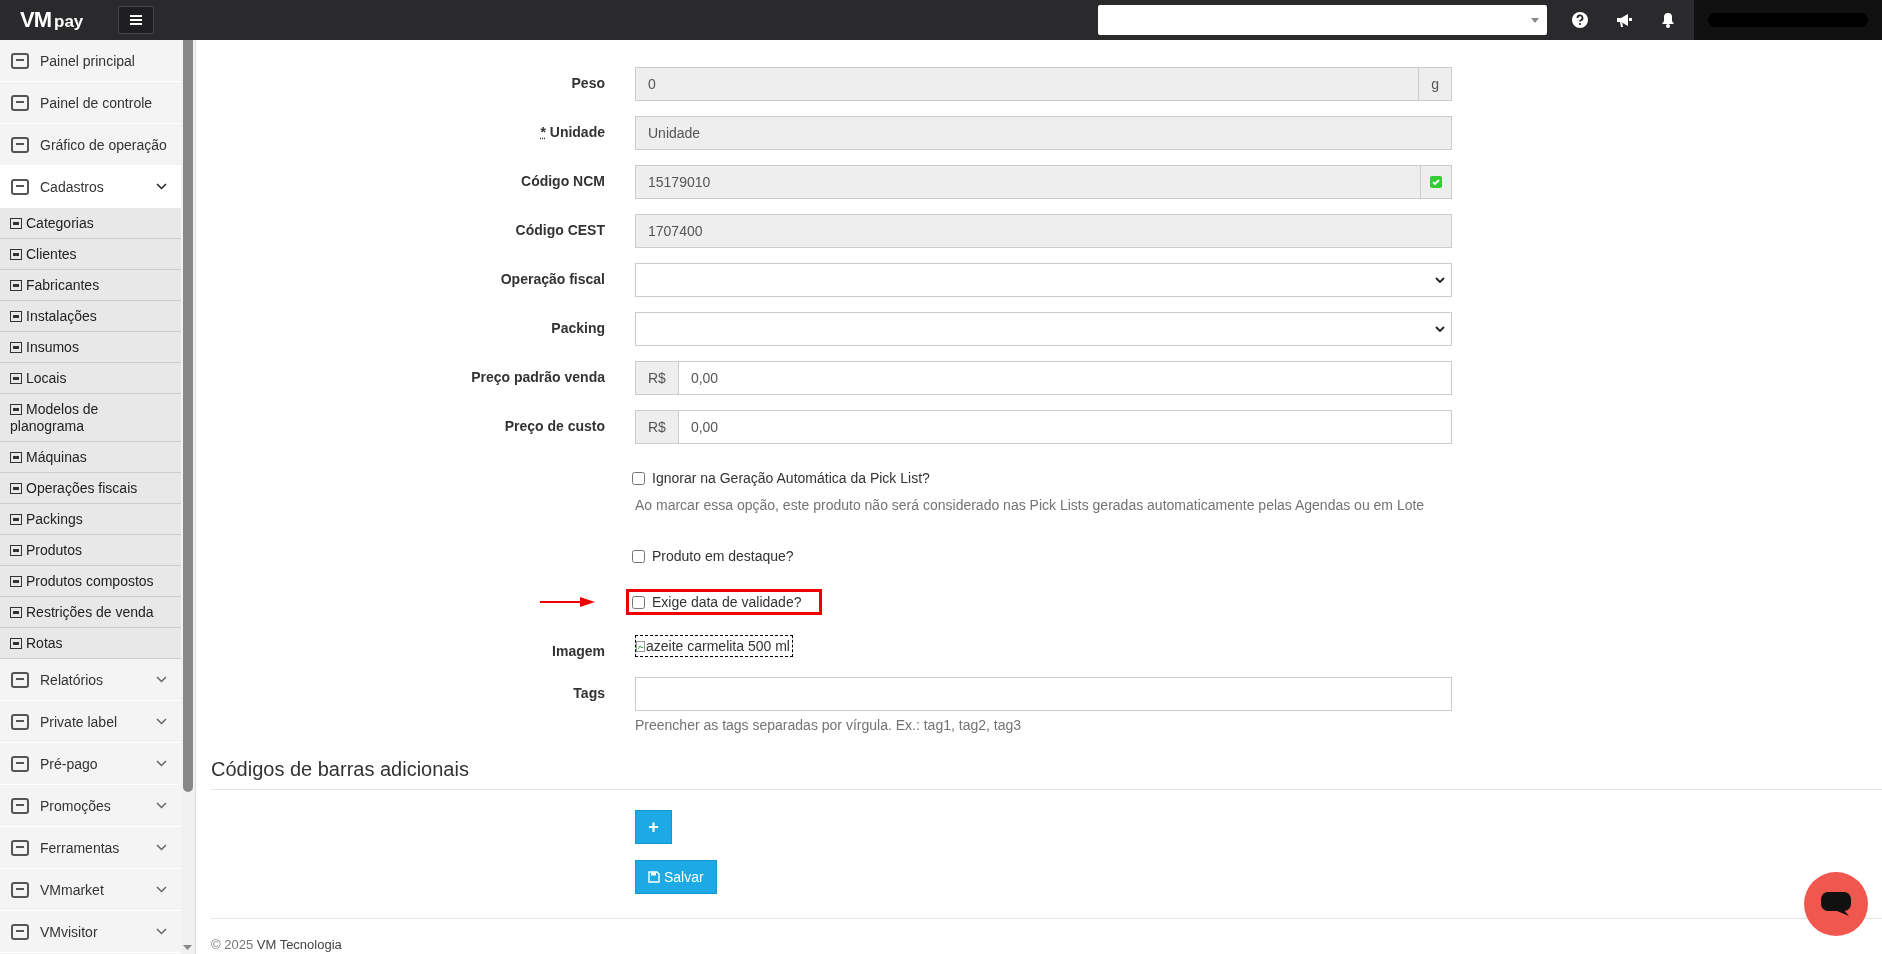 The image size is (1882, 954). I want to click on sidebar-subitem: Packings, so click(90, 519).